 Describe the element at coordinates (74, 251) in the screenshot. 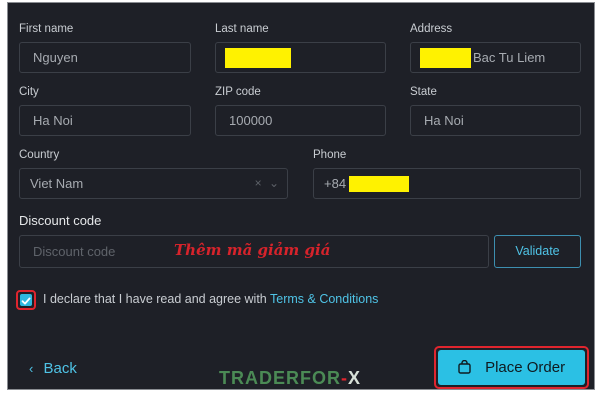

I see `discount-placeholder: Discount code` at that location.